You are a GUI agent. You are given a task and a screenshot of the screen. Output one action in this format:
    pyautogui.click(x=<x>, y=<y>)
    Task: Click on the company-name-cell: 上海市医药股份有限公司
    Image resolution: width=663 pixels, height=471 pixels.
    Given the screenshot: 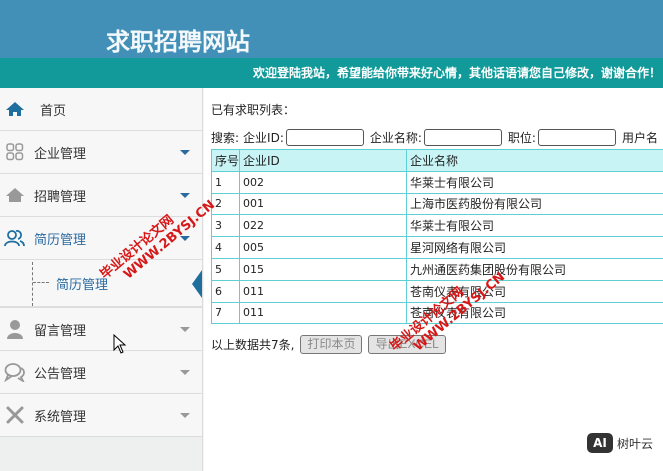 What is the action you would take?
    pyautogui.click(x=534, y=204)
    